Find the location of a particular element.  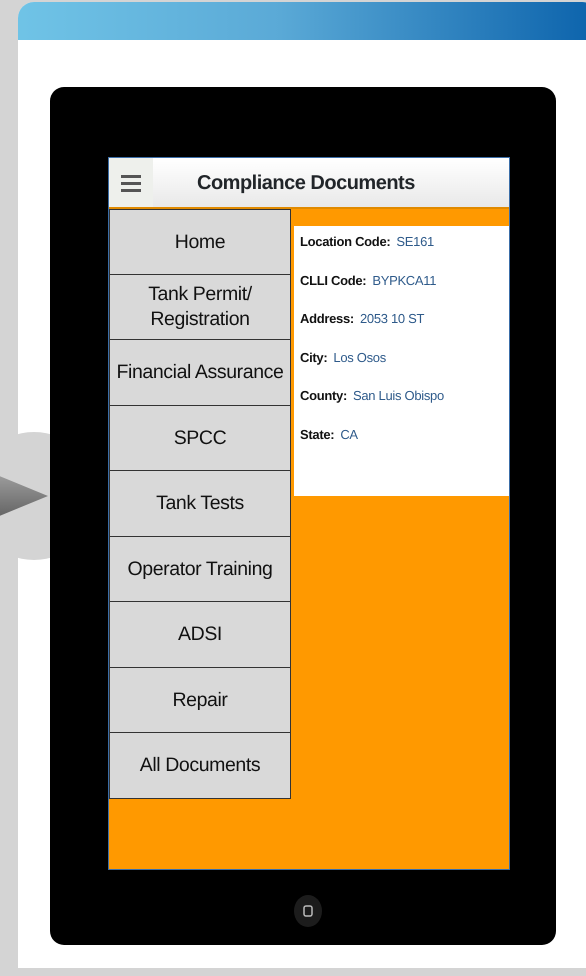

field-value: SE161 is located at coordinates (415, 241).